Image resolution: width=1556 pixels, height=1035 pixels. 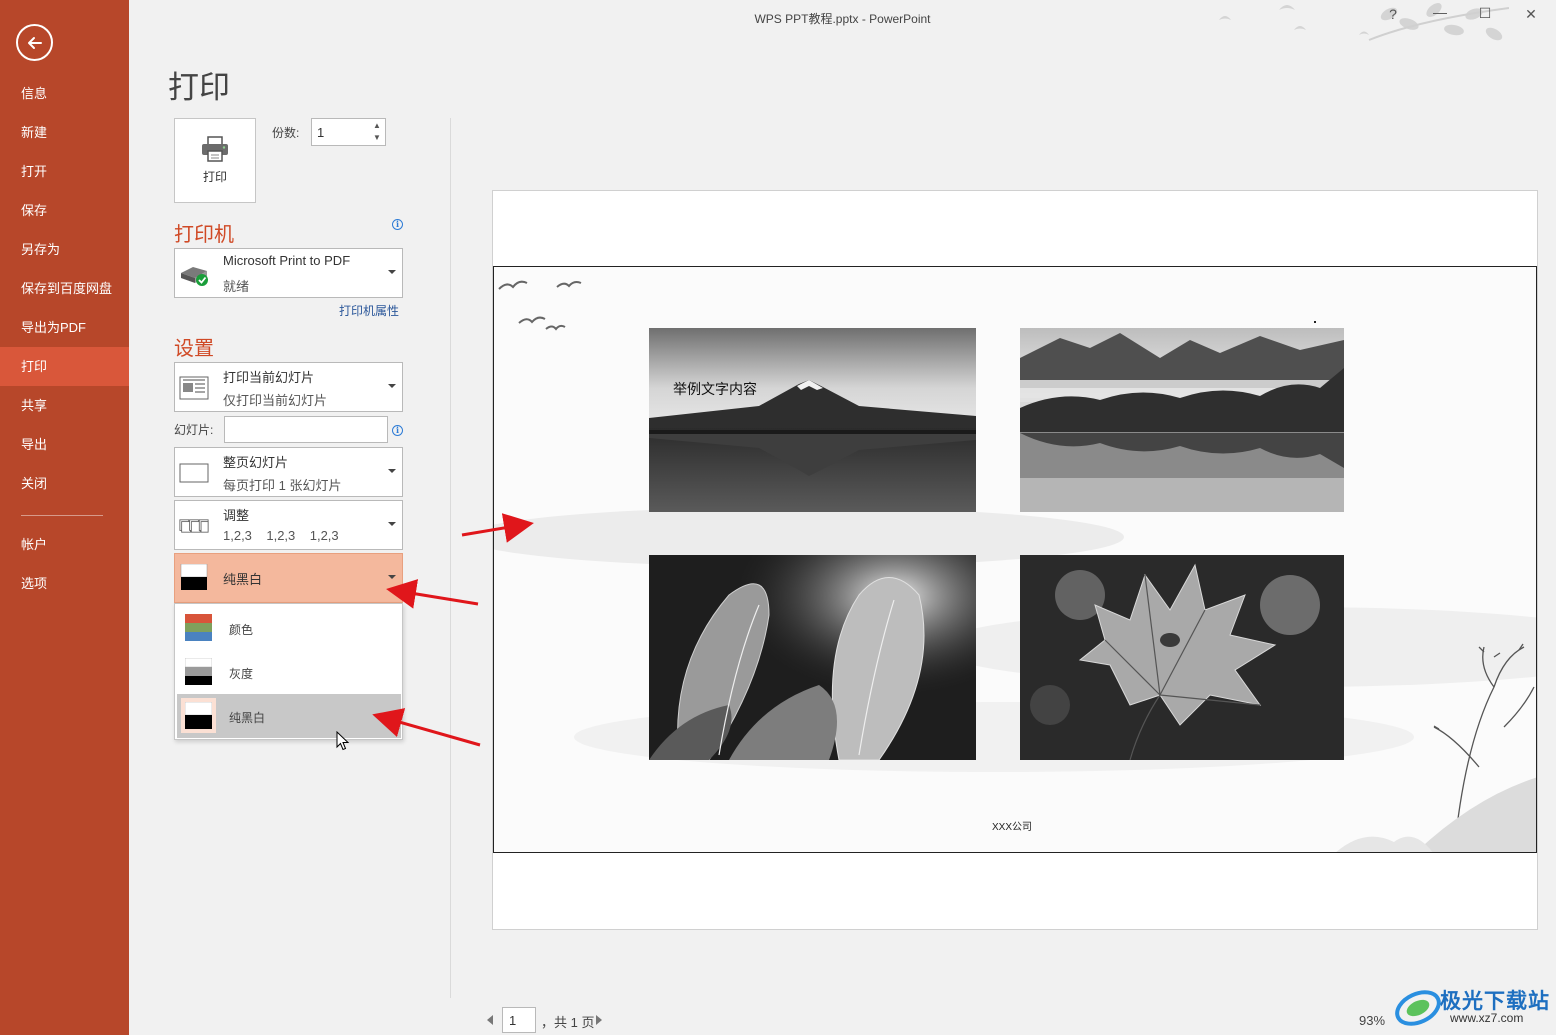 I want to click on minimize-button: —, so click(x=1440, y=12).